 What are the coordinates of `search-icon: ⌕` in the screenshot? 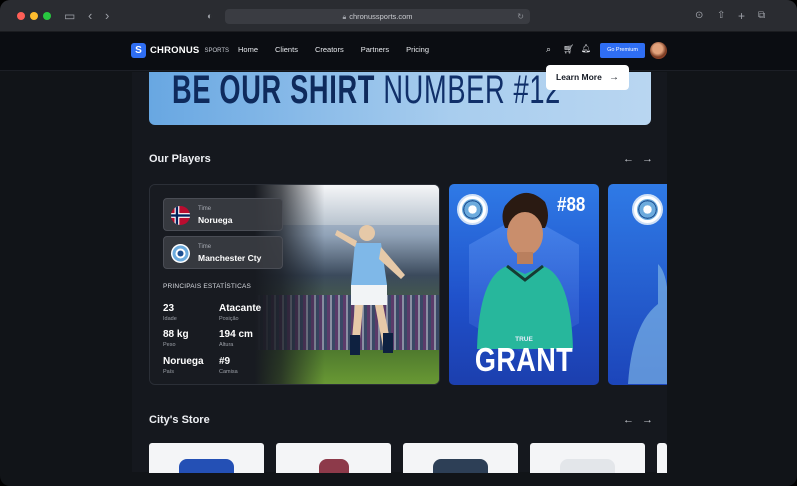 It's located at (548, 49).